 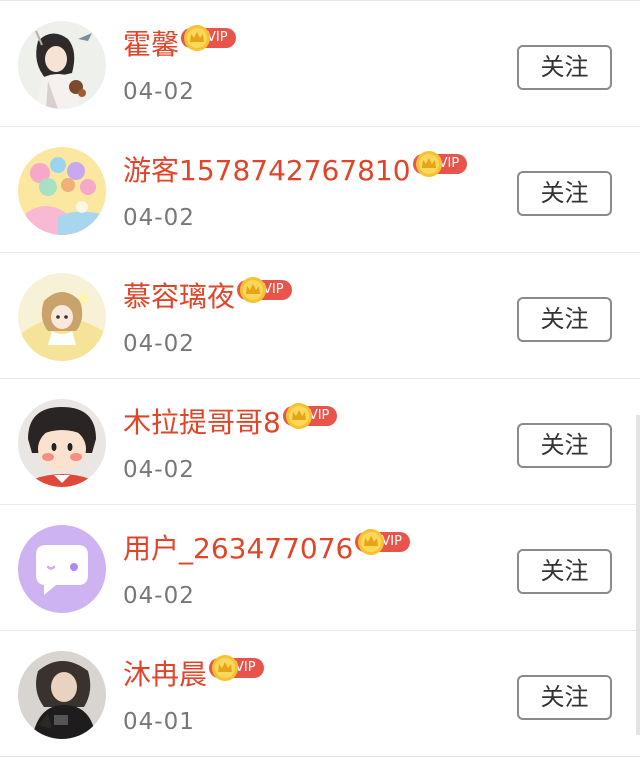 I want to click on cartoon-girl-avatar-icon, so click(x=62, y=443).